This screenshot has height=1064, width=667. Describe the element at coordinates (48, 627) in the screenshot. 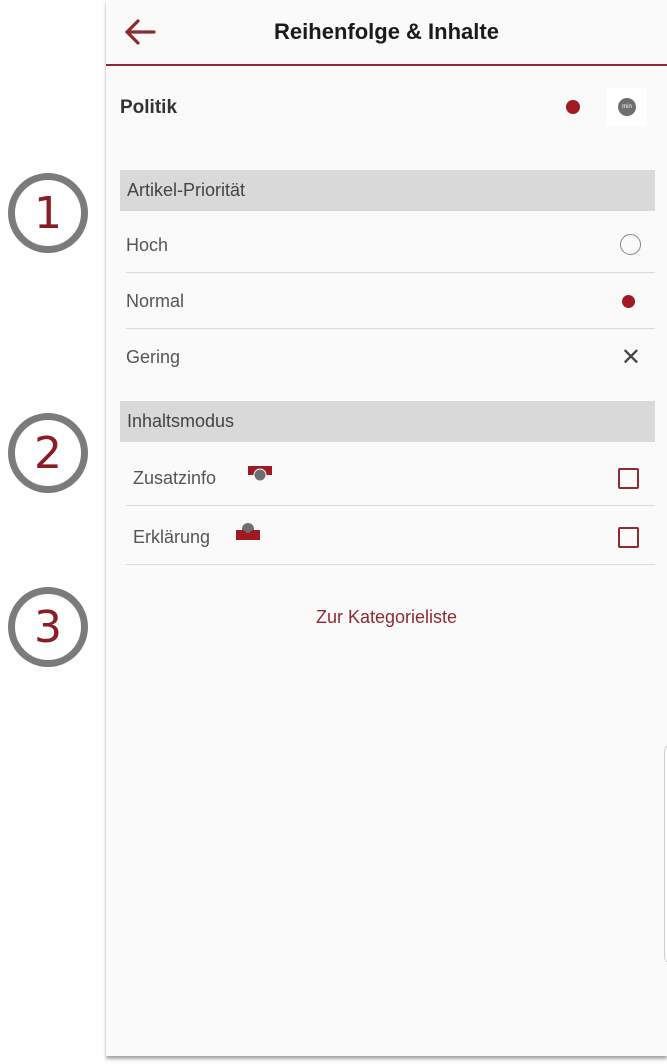

I see `callout-3: 3` at that location.